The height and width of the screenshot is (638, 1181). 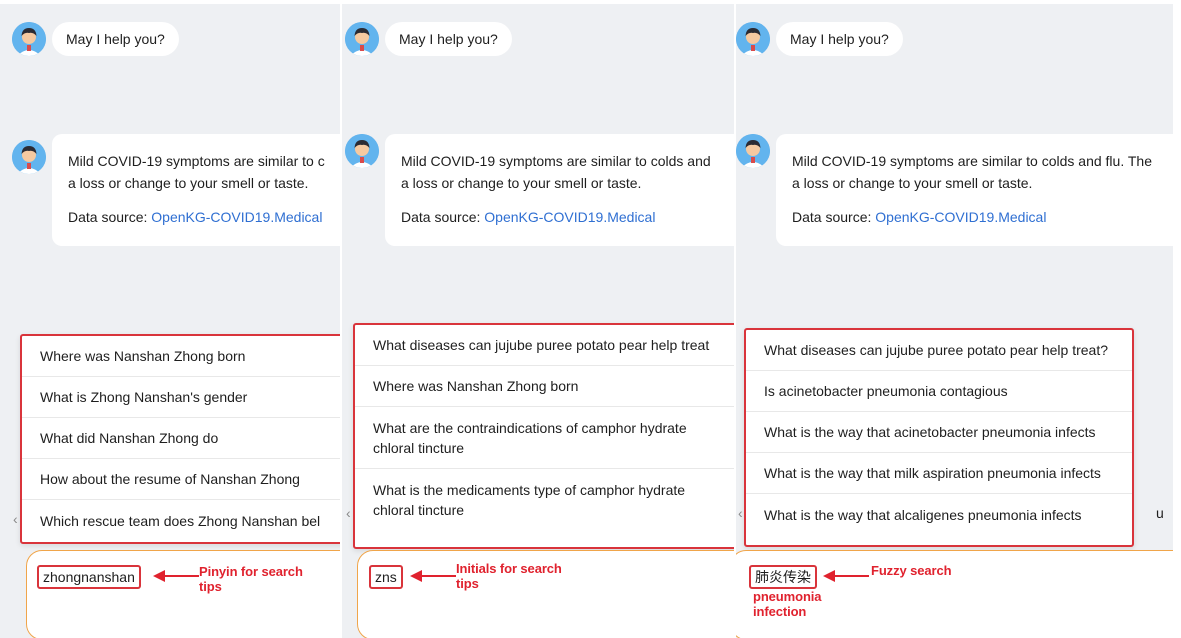 What do you see at coordinates (89, 577) in the screenshot?
I see `query-input-highlight: zhongnanshan` at bounding box center [89, 577].